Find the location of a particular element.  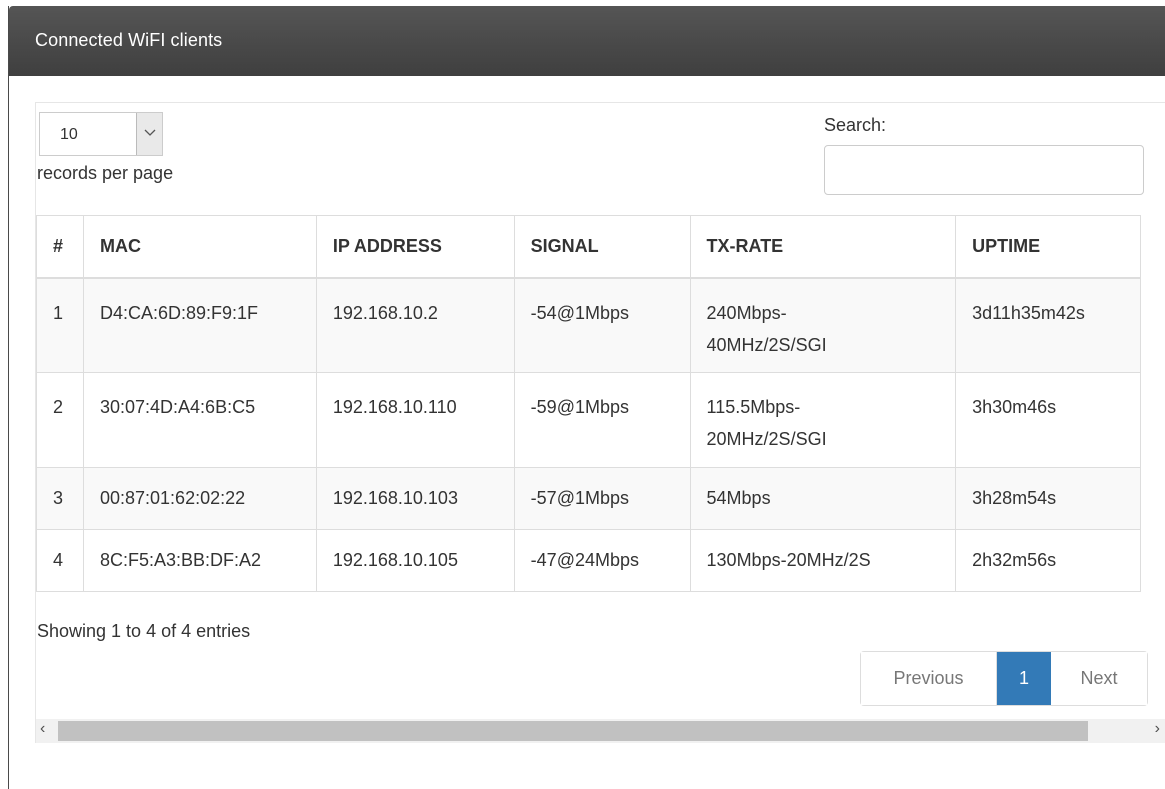

column-header-ip: IP ADDRESS is located at coordinates (415, 247).